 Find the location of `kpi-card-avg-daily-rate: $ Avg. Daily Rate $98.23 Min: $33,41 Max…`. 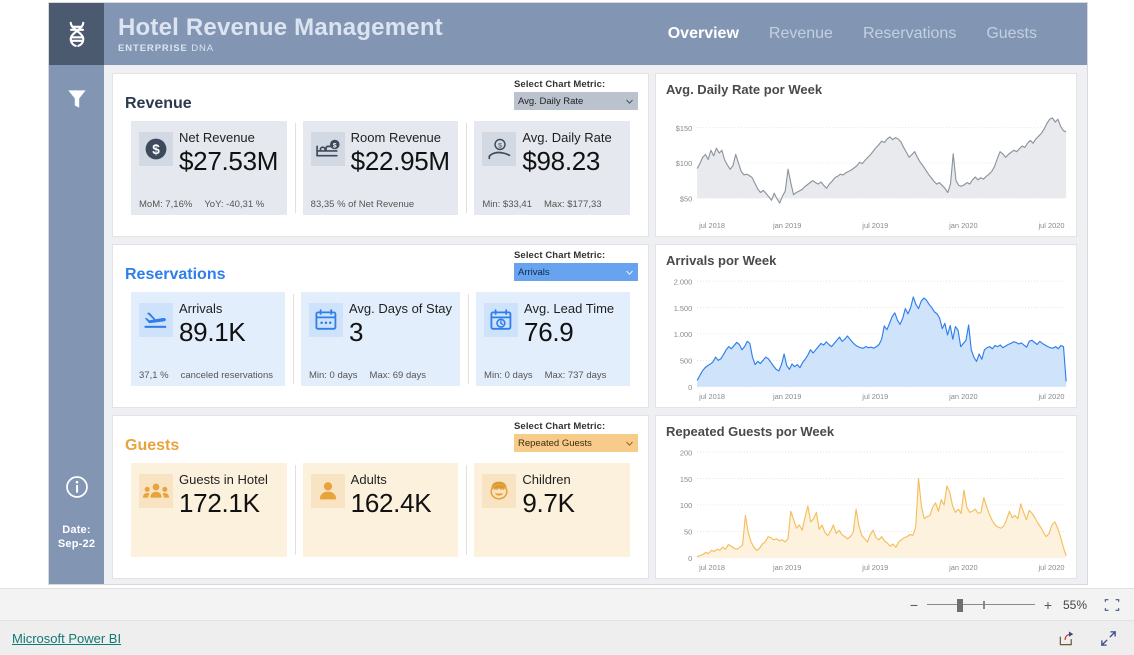

kpi-card-avg-daily-rate: $ Avg. Daily Rate $98.23 Min: $33,41 Max… is located at coordinates (552, 168).